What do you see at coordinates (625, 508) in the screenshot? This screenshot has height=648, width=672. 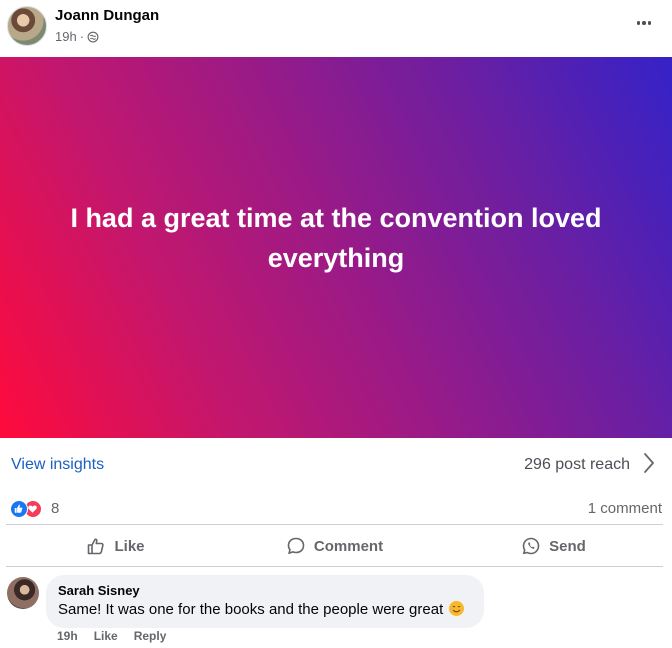 I see `comments-count: 1 comment` at bounding box center [625, 508].